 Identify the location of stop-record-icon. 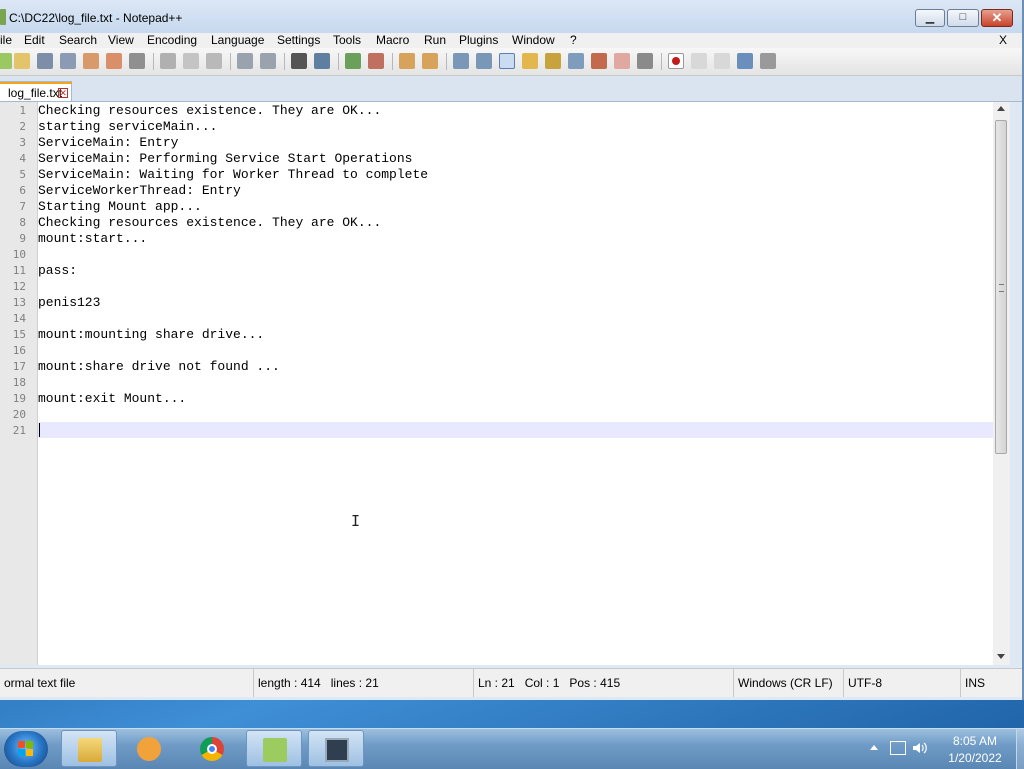
(699, 61).